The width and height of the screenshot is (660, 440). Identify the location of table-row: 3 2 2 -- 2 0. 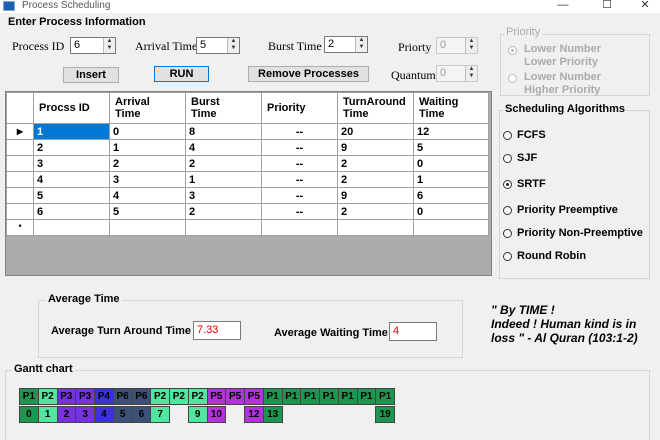
(247, 163).